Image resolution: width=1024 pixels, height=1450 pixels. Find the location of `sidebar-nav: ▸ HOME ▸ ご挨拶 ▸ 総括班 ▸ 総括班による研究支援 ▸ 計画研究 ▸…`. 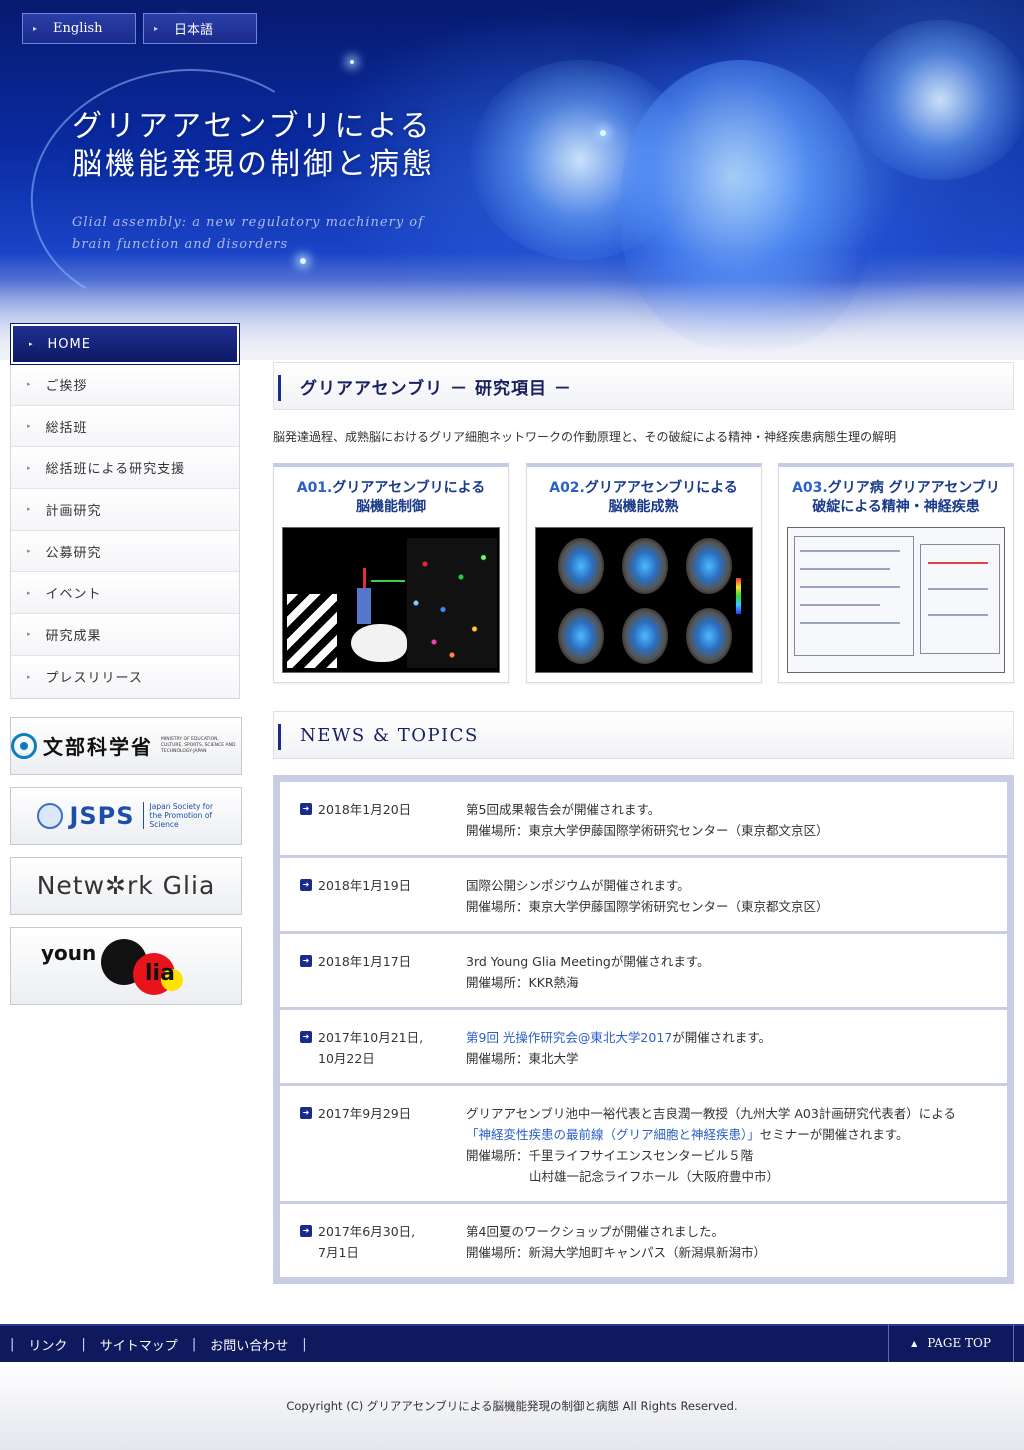

sidebar-nav: ▸ HOME ▸ ご挨拶 ▸ 総括班 ▸ 総括班による研究支援 ▸ 計画研究 ▸… is located at coordinates (125, 511).